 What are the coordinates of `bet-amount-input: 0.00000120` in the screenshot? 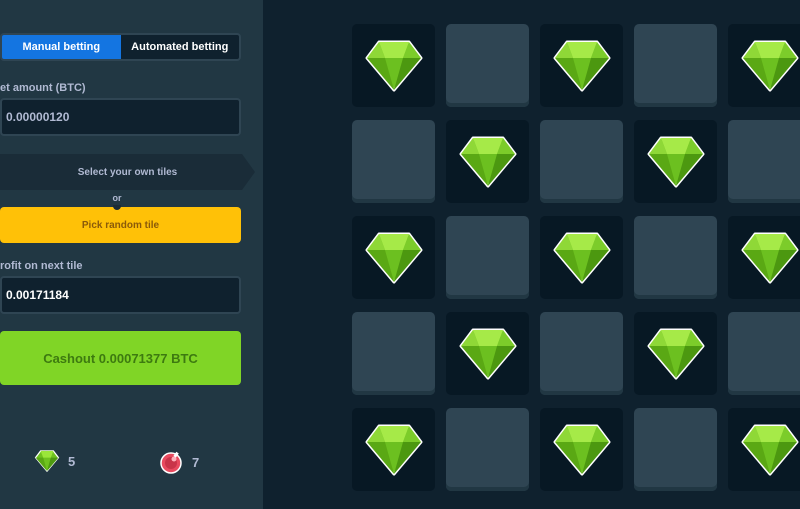 It's located at (120, 117).